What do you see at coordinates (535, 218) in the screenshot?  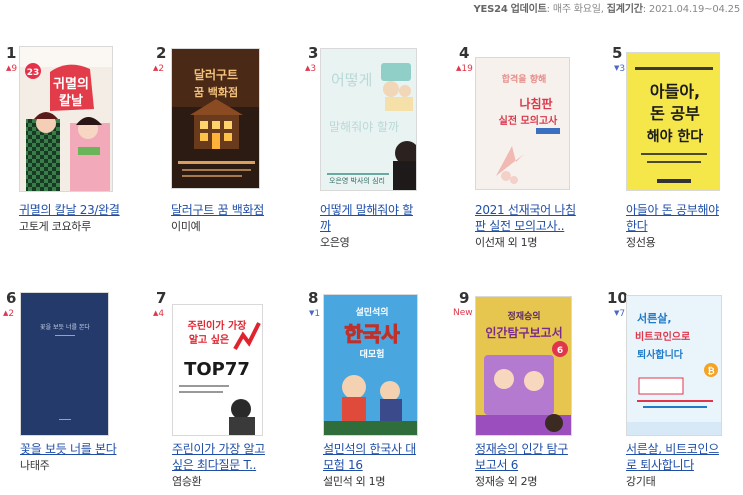 I see `book-title-4: 2021 선재국어 나침 판 실전 모의고사..` at bounding box center [535, 218].